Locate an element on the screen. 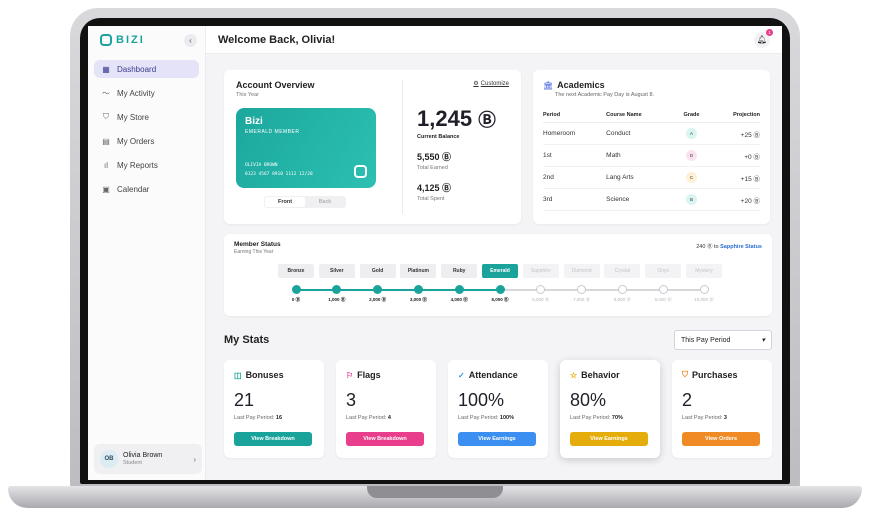 This screenshot has width=870, height=523. column-header: Projection is located at coordinates (733, 115).